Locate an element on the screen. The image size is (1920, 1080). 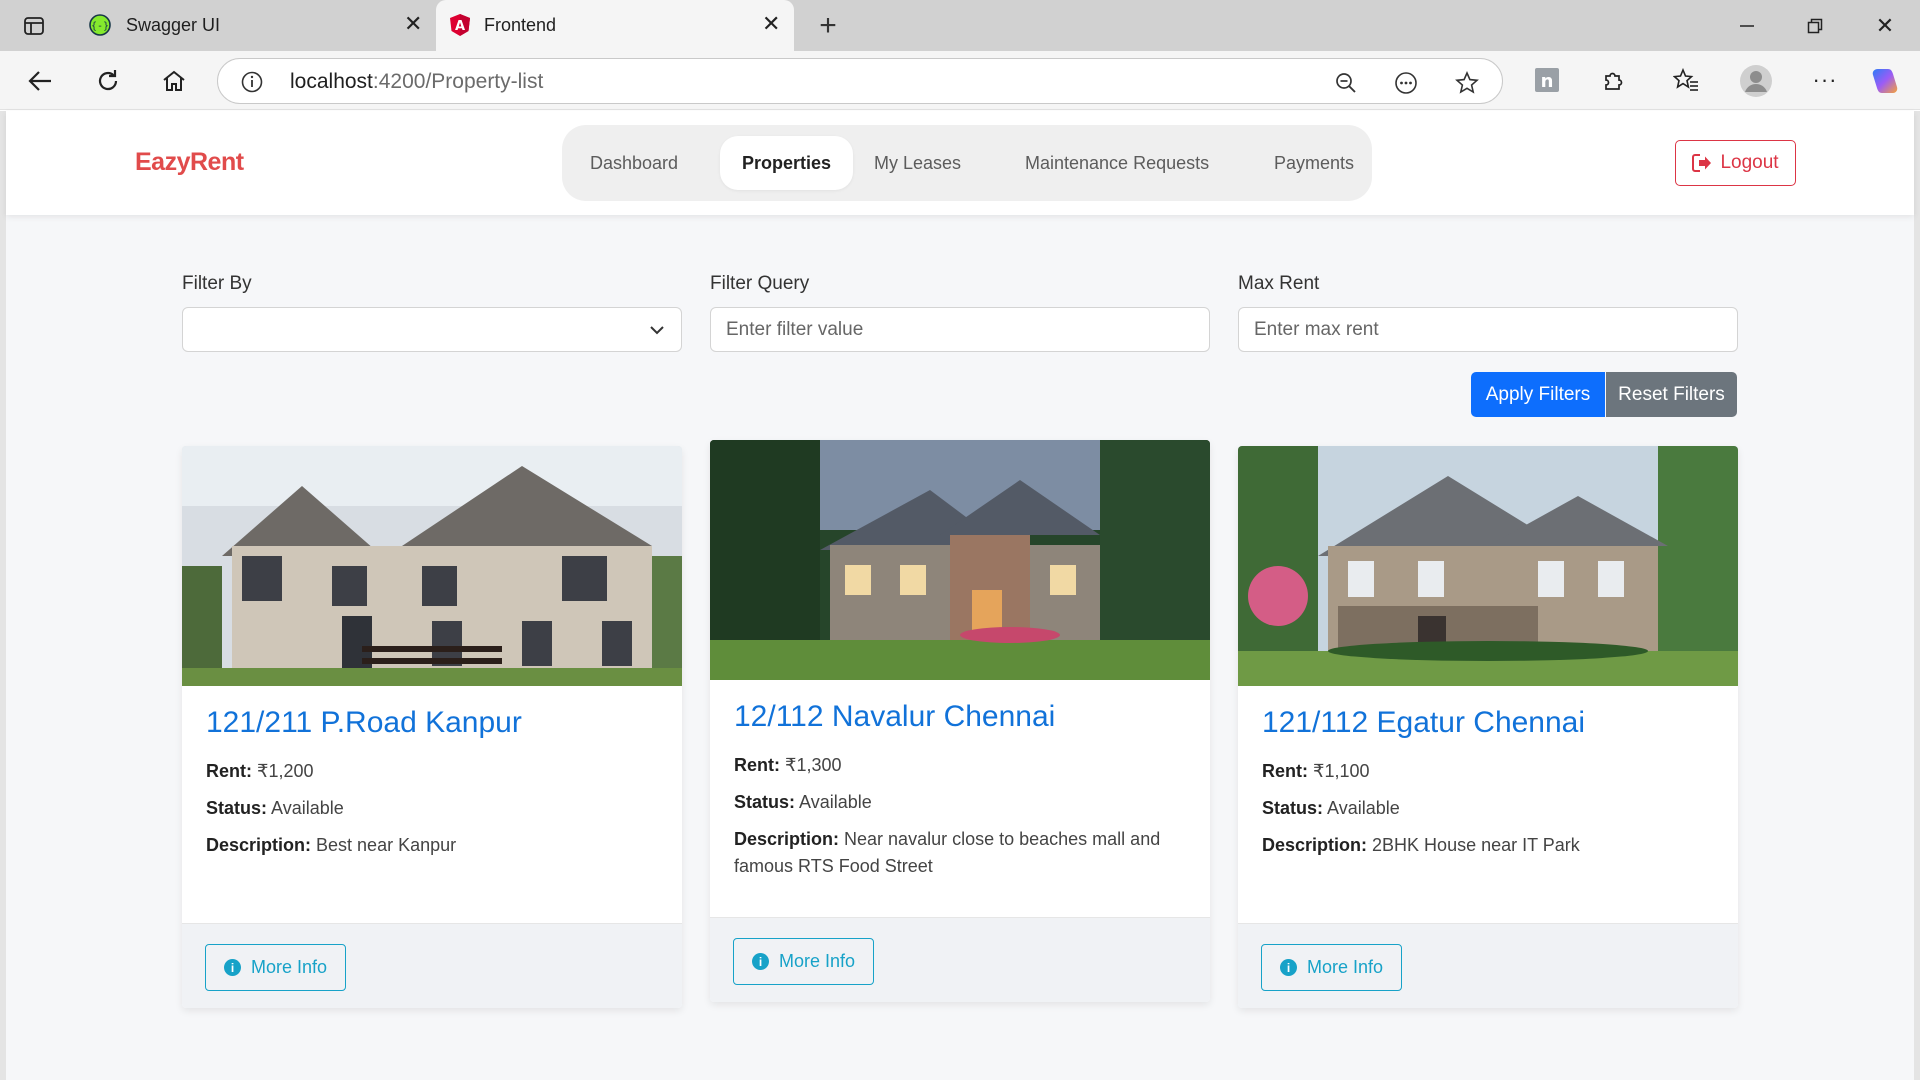
favorite-star-icon is located at coordinates (1467, 83).